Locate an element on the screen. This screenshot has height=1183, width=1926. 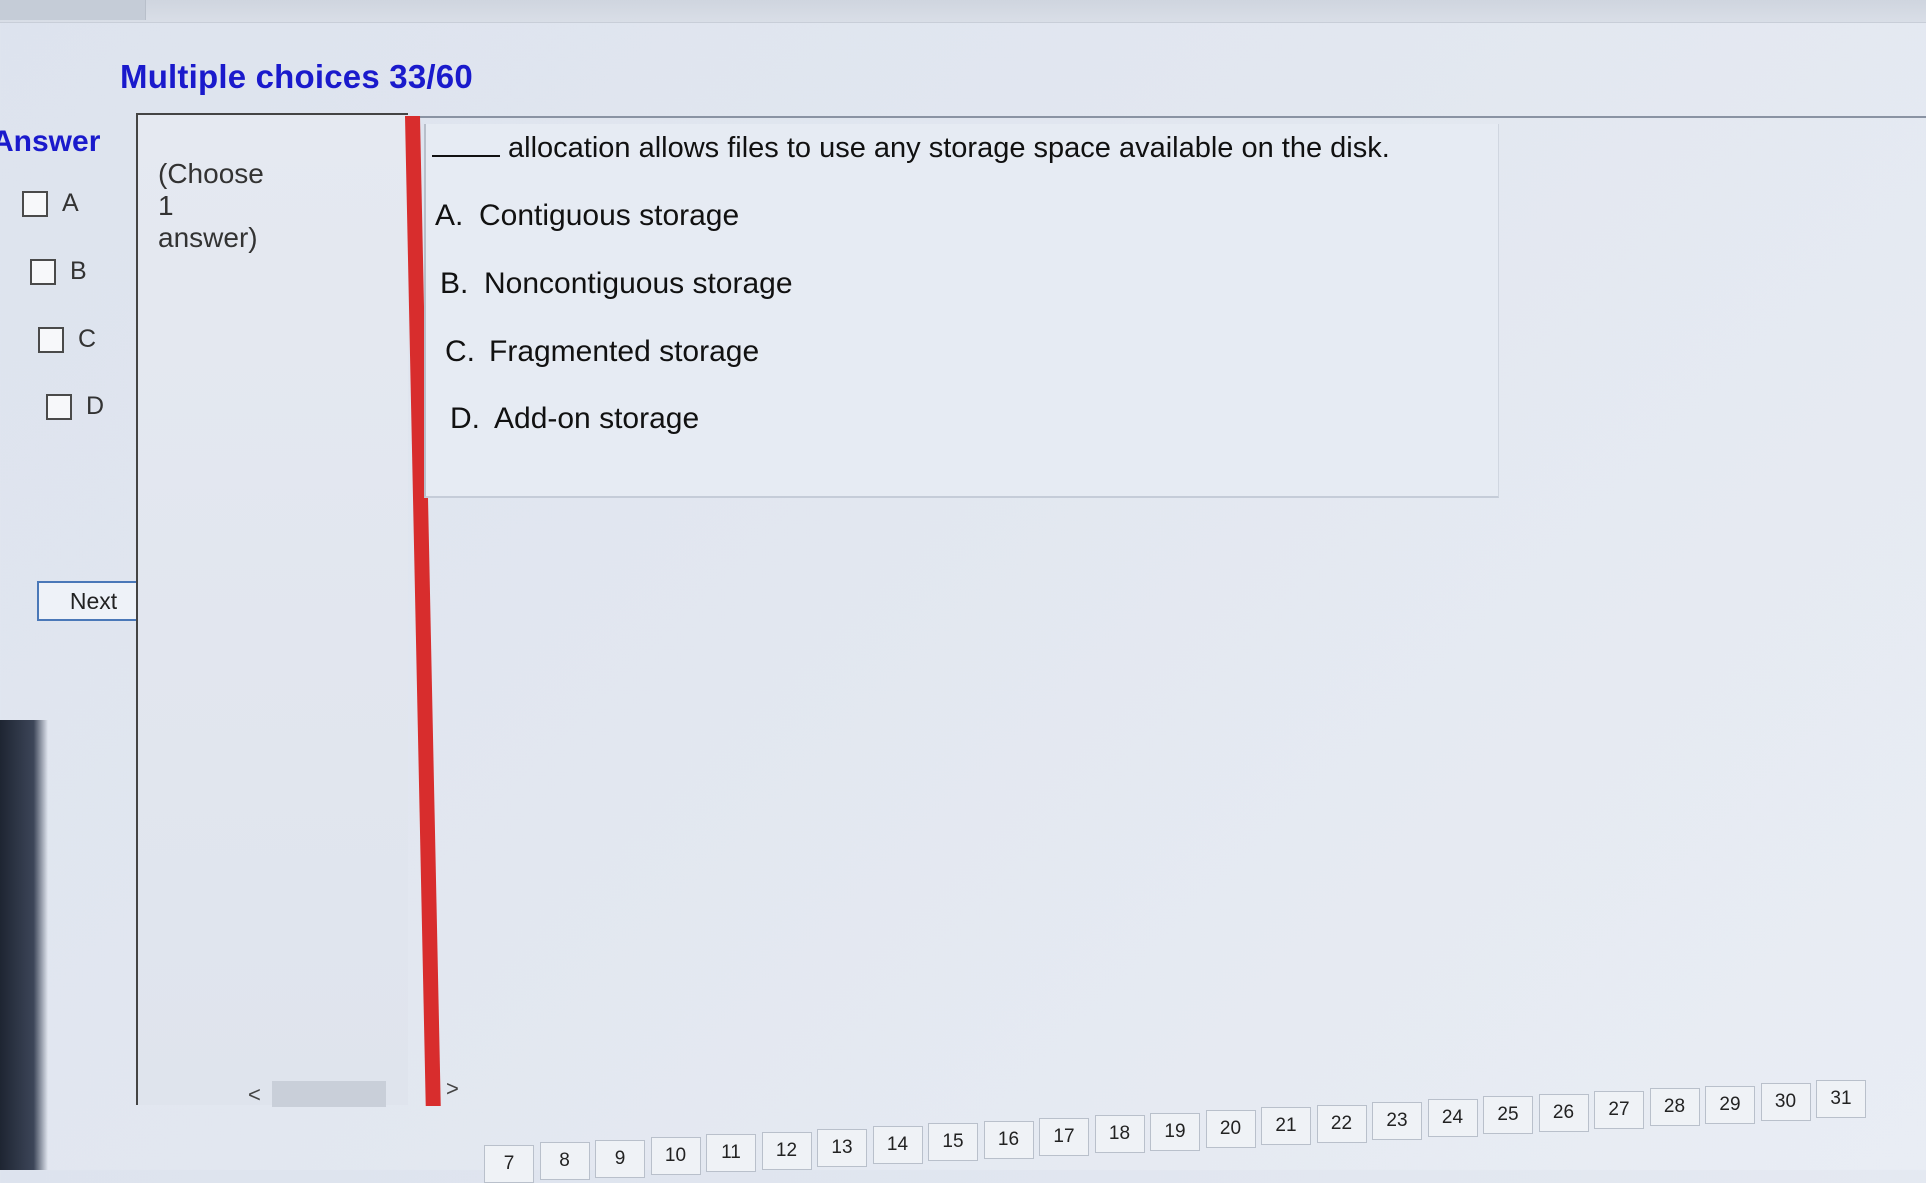
question-blank is located at coordinates (466, 156).